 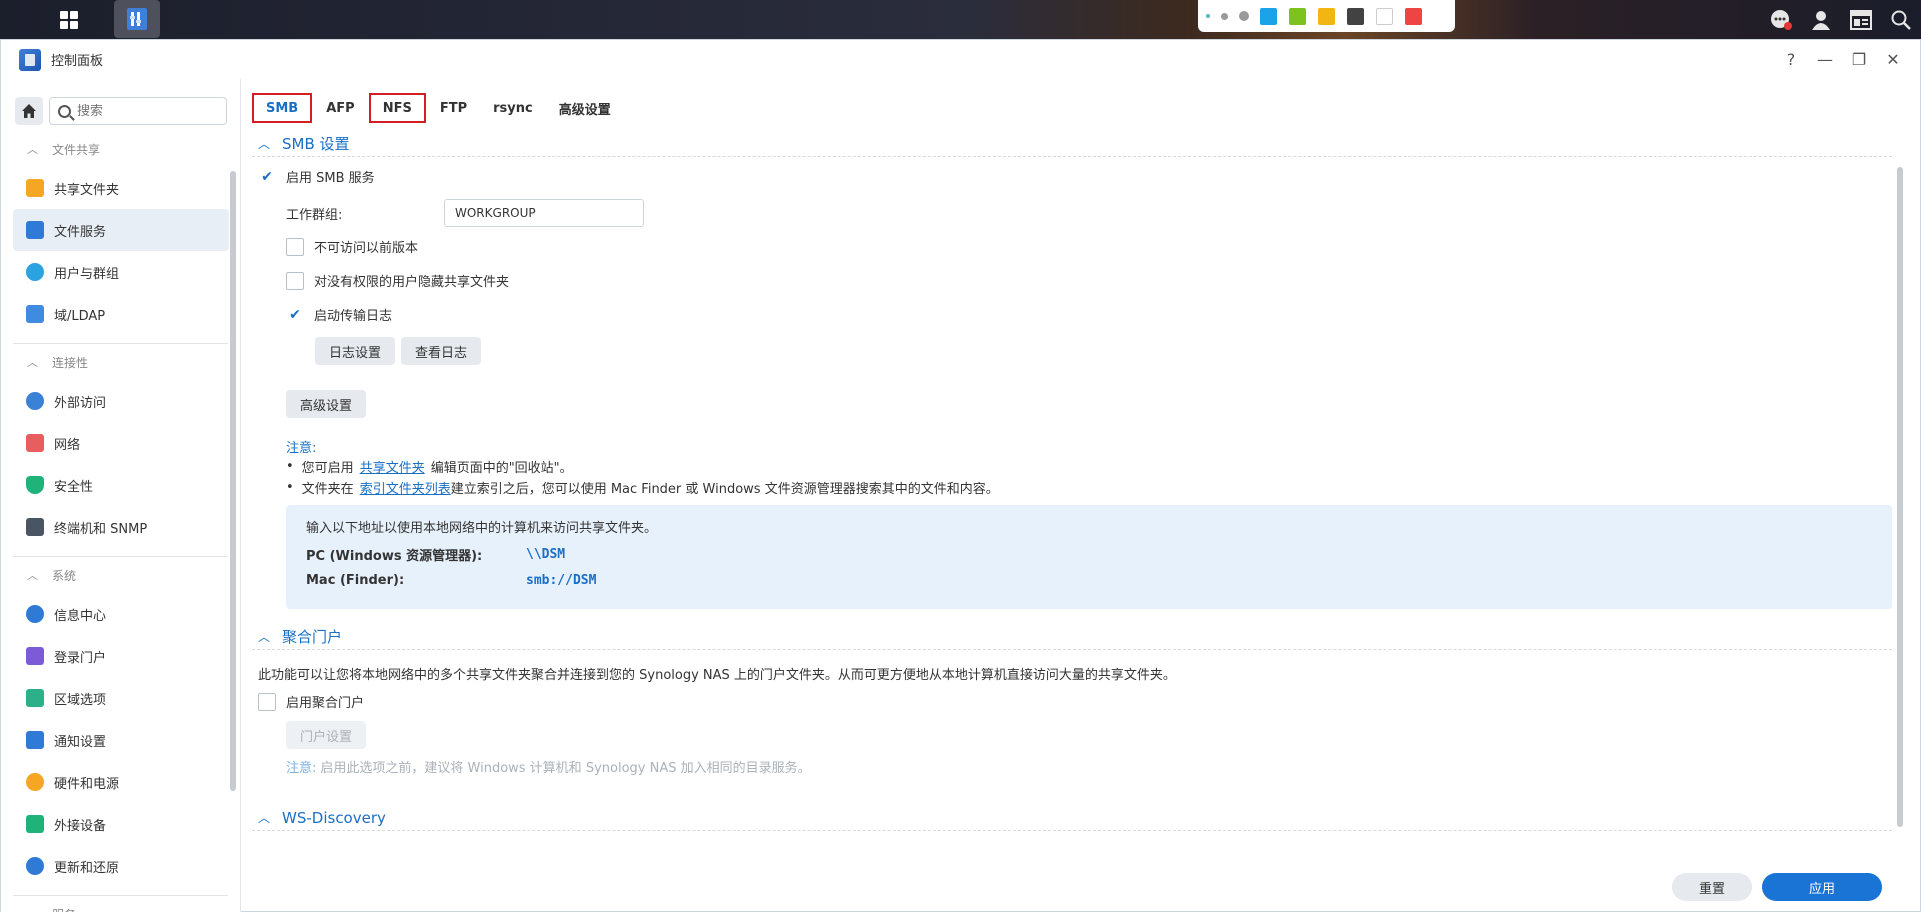 What do you see at coordinates (1859, 59) in the screenshot?
I see `restore-icon: ❐` at bounding box center [1859, 59].